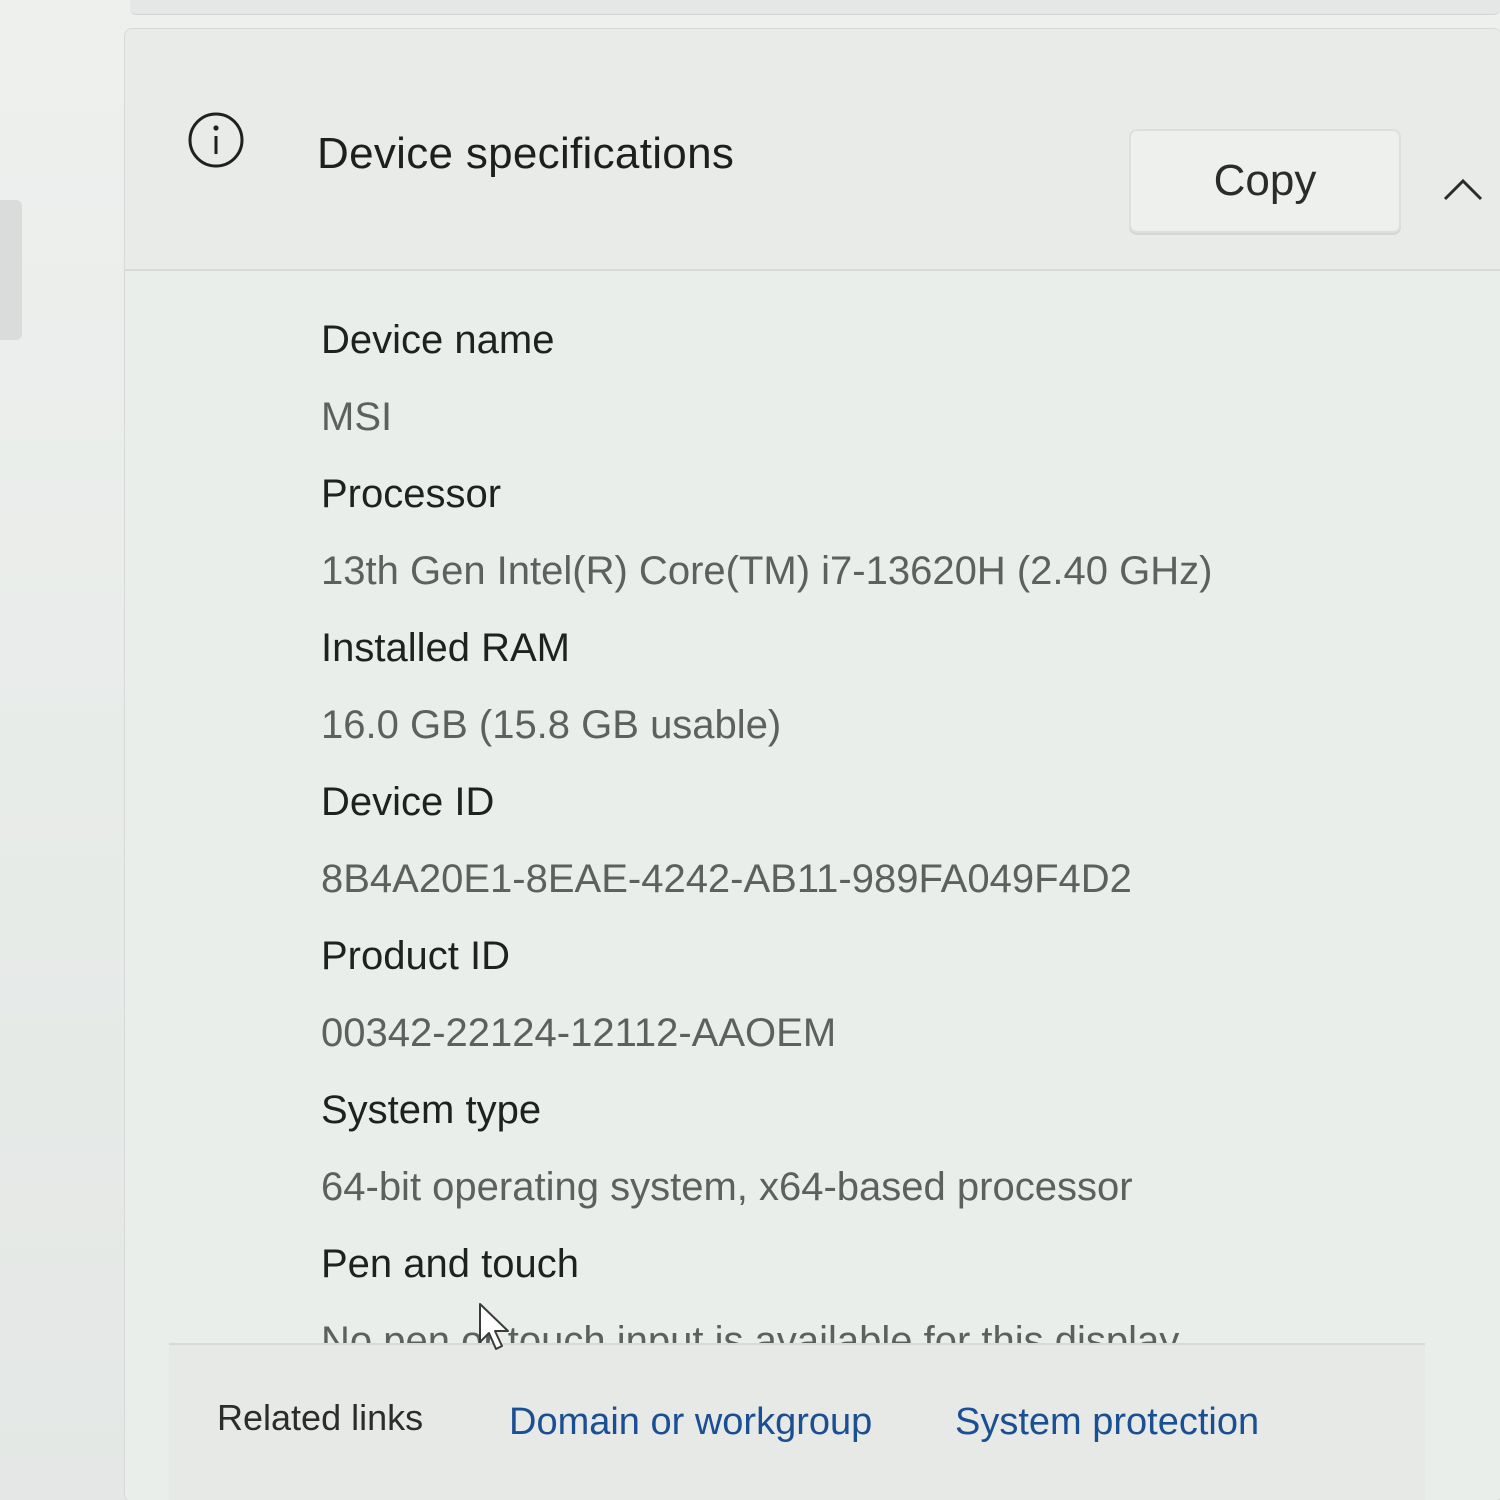 The height and width of the screenshot is (1500, 1500). Describe the element at coordinates (431, 1110) in the screenshot. I see `spec-label-system-type: System type` at that location.